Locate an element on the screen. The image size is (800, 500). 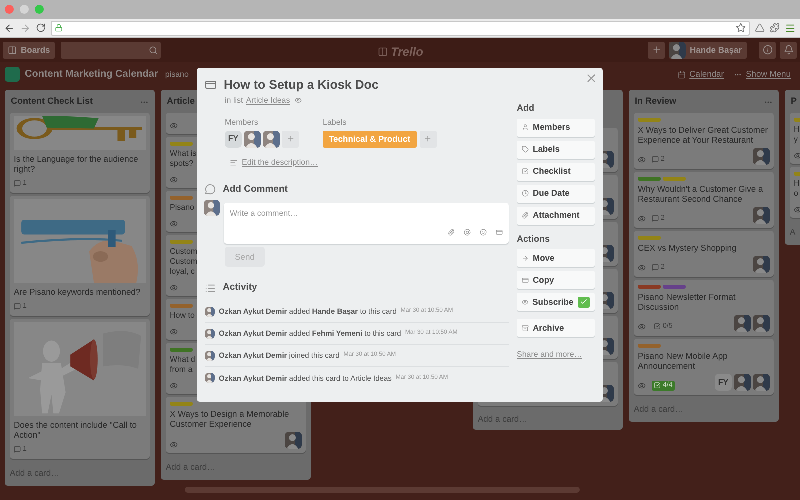
card-title: loyal, c is located at coordinates (182, 272).